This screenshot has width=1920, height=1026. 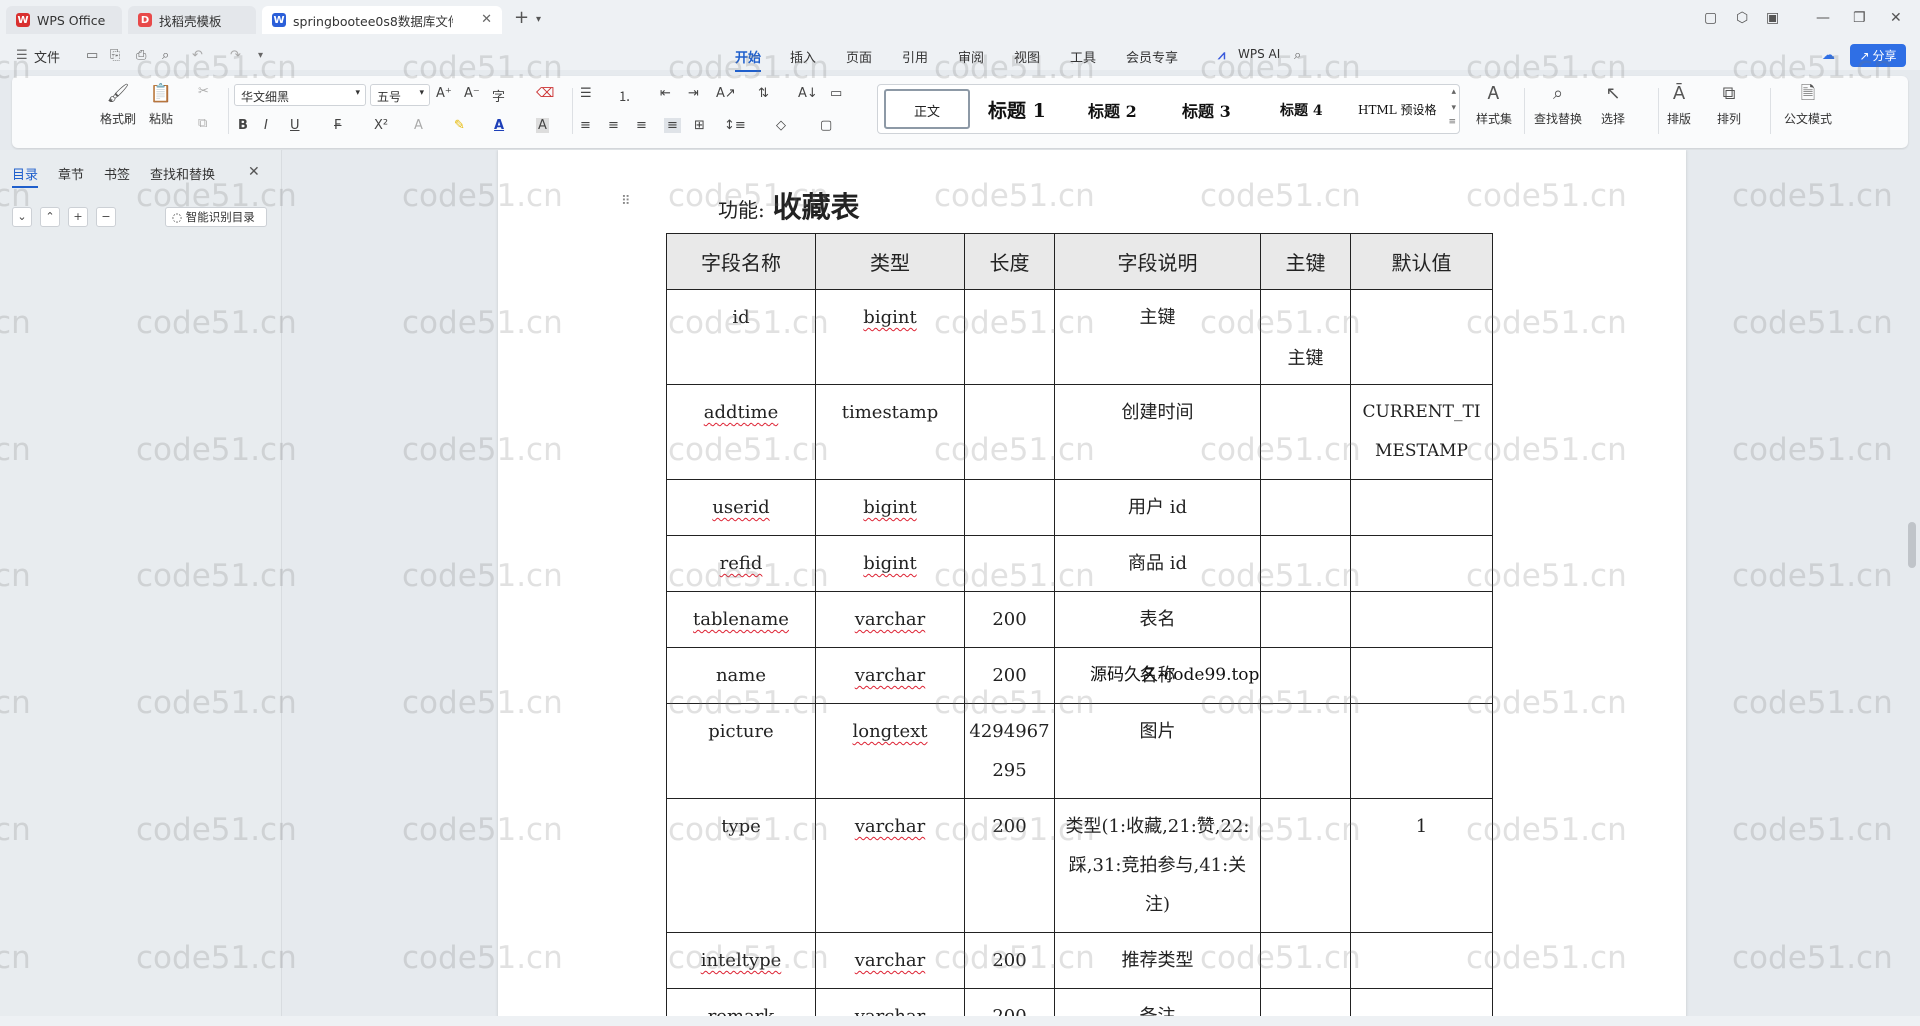 What do you see at coordinates (47, 56) in the screenshot?
I see `file-menu: 文件` at bounding box center [47, 56].